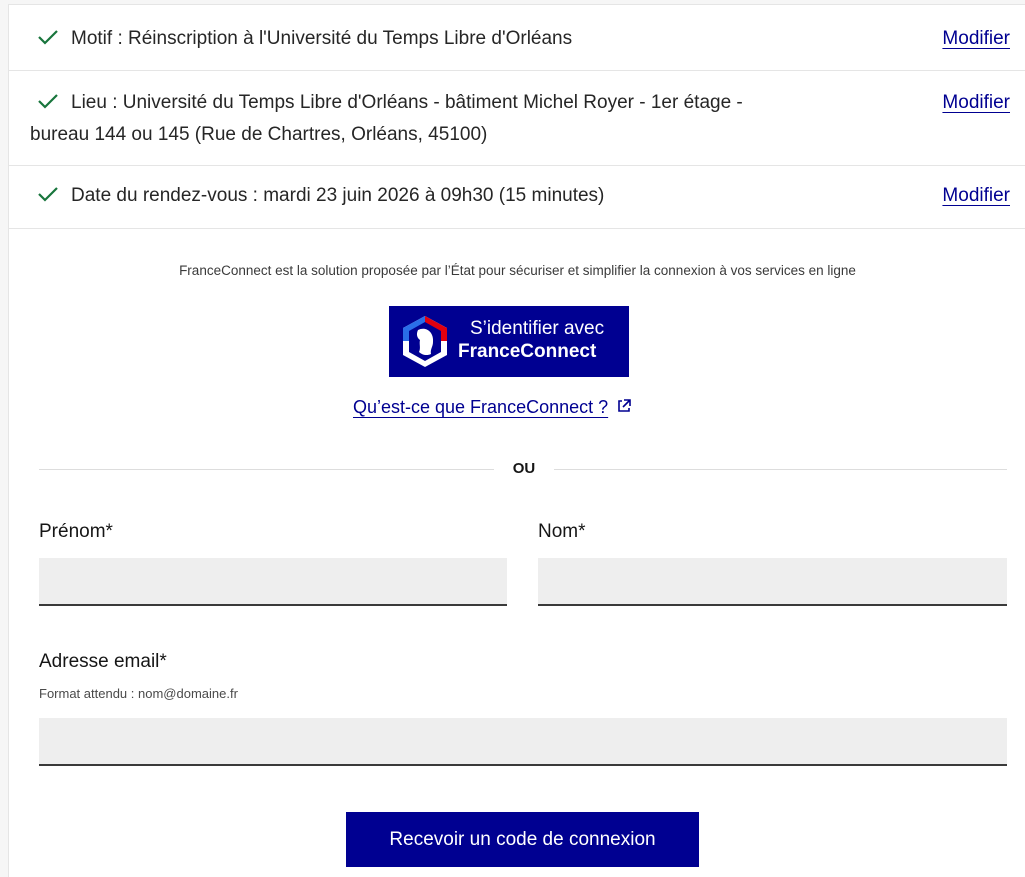 The image size is (1025, 877). What do you see at coordinates (266, 469) in the screenshot?
I see `separator-line-left` at bounding box center [266, 469].